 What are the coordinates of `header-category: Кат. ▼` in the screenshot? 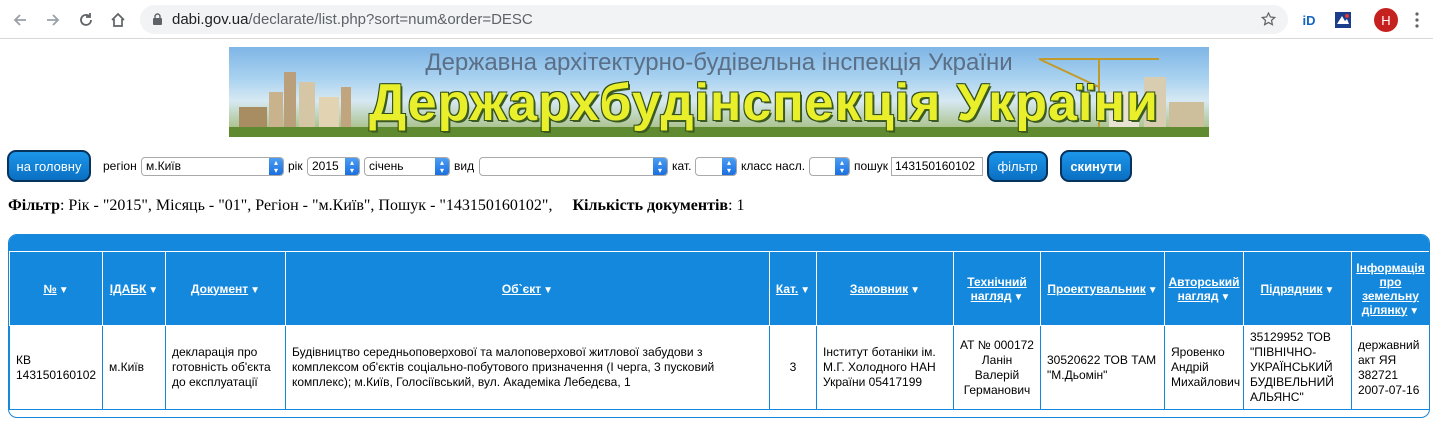 It's located at (793, 288).